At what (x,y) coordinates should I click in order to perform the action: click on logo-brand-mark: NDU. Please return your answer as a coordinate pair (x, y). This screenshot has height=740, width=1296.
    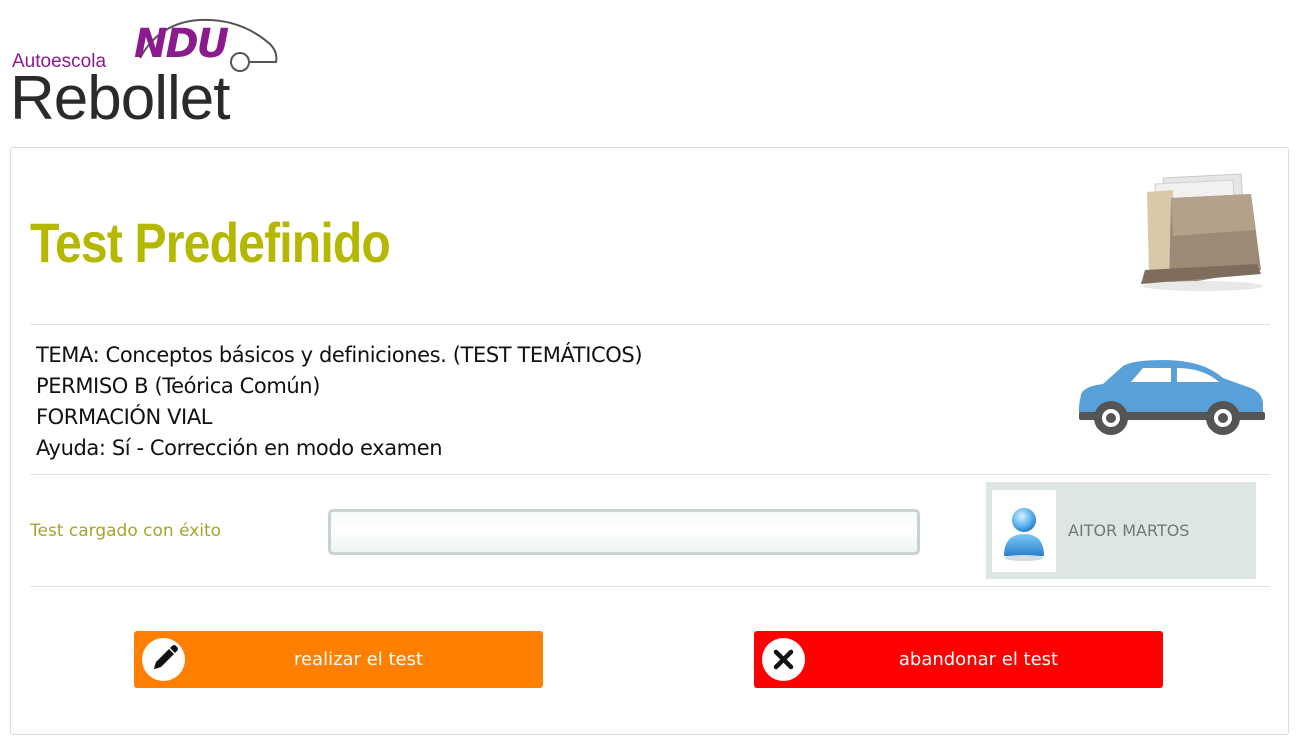
    Looking at the image, I should click on (181, 44).